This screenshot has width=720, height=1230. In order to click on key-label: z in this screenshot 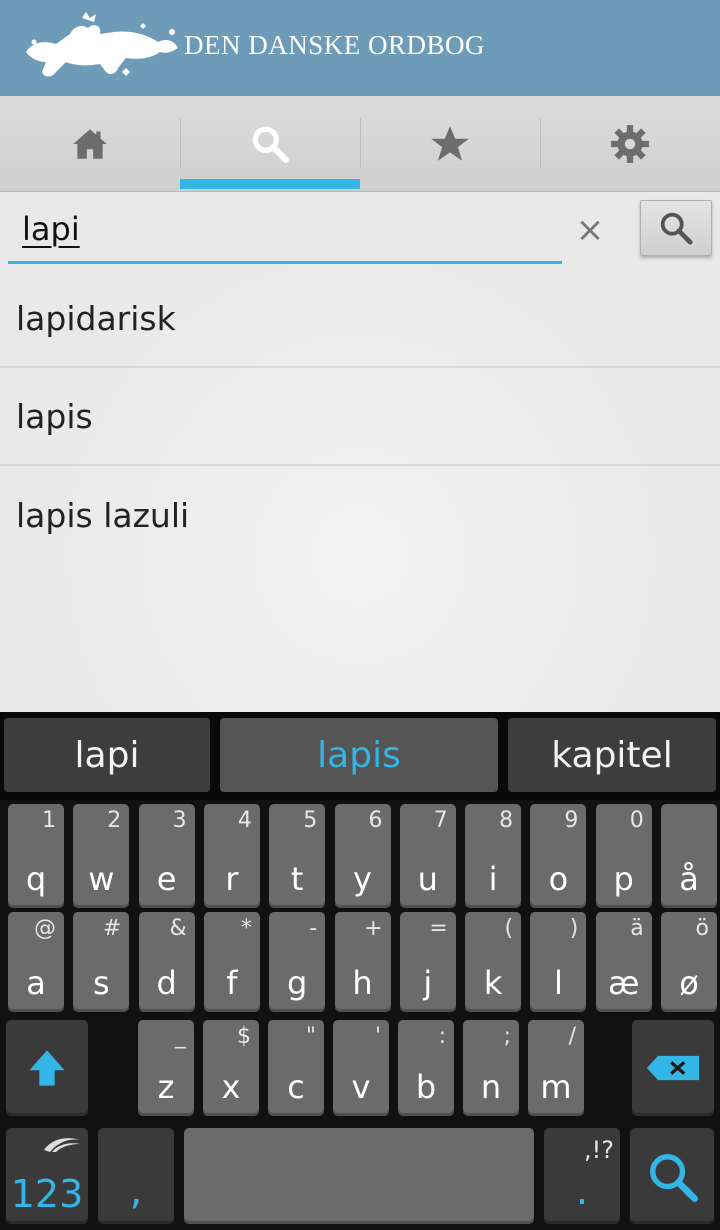, I will do `click(166, 1087)`.